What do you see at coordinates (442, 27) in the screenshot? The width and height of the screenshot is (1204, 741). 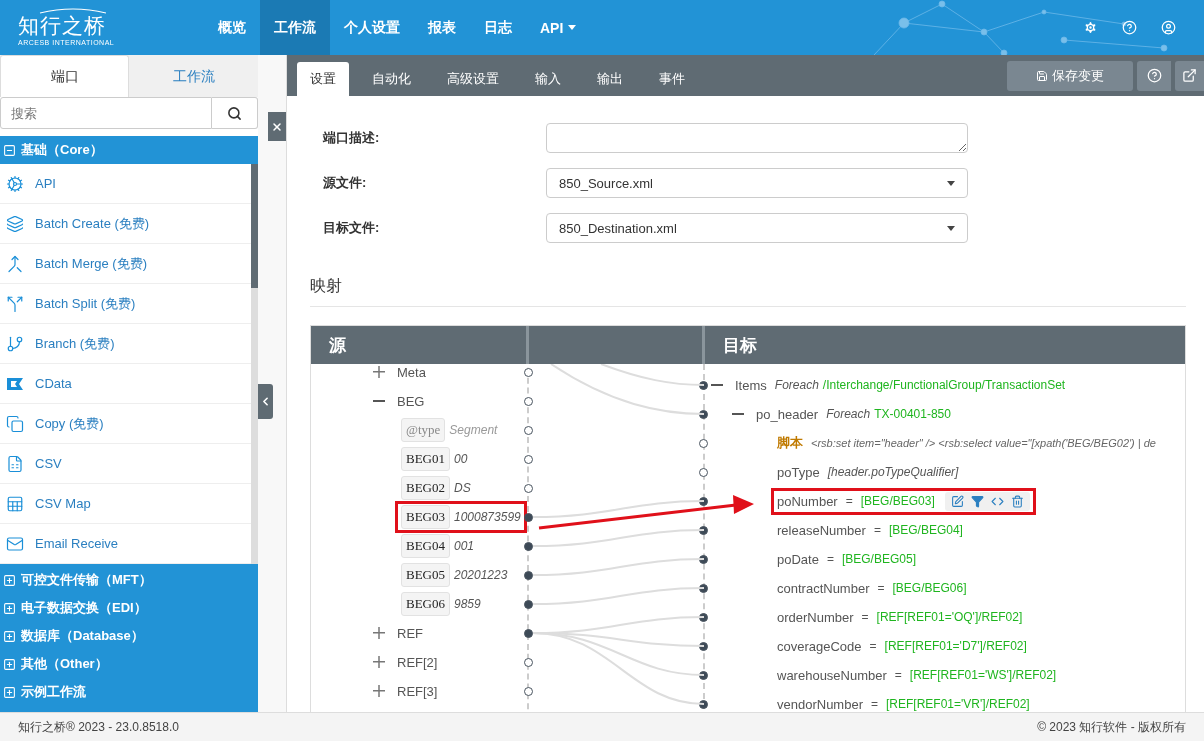 I see `nav-link: 报表` at bounding box center [442, 27].